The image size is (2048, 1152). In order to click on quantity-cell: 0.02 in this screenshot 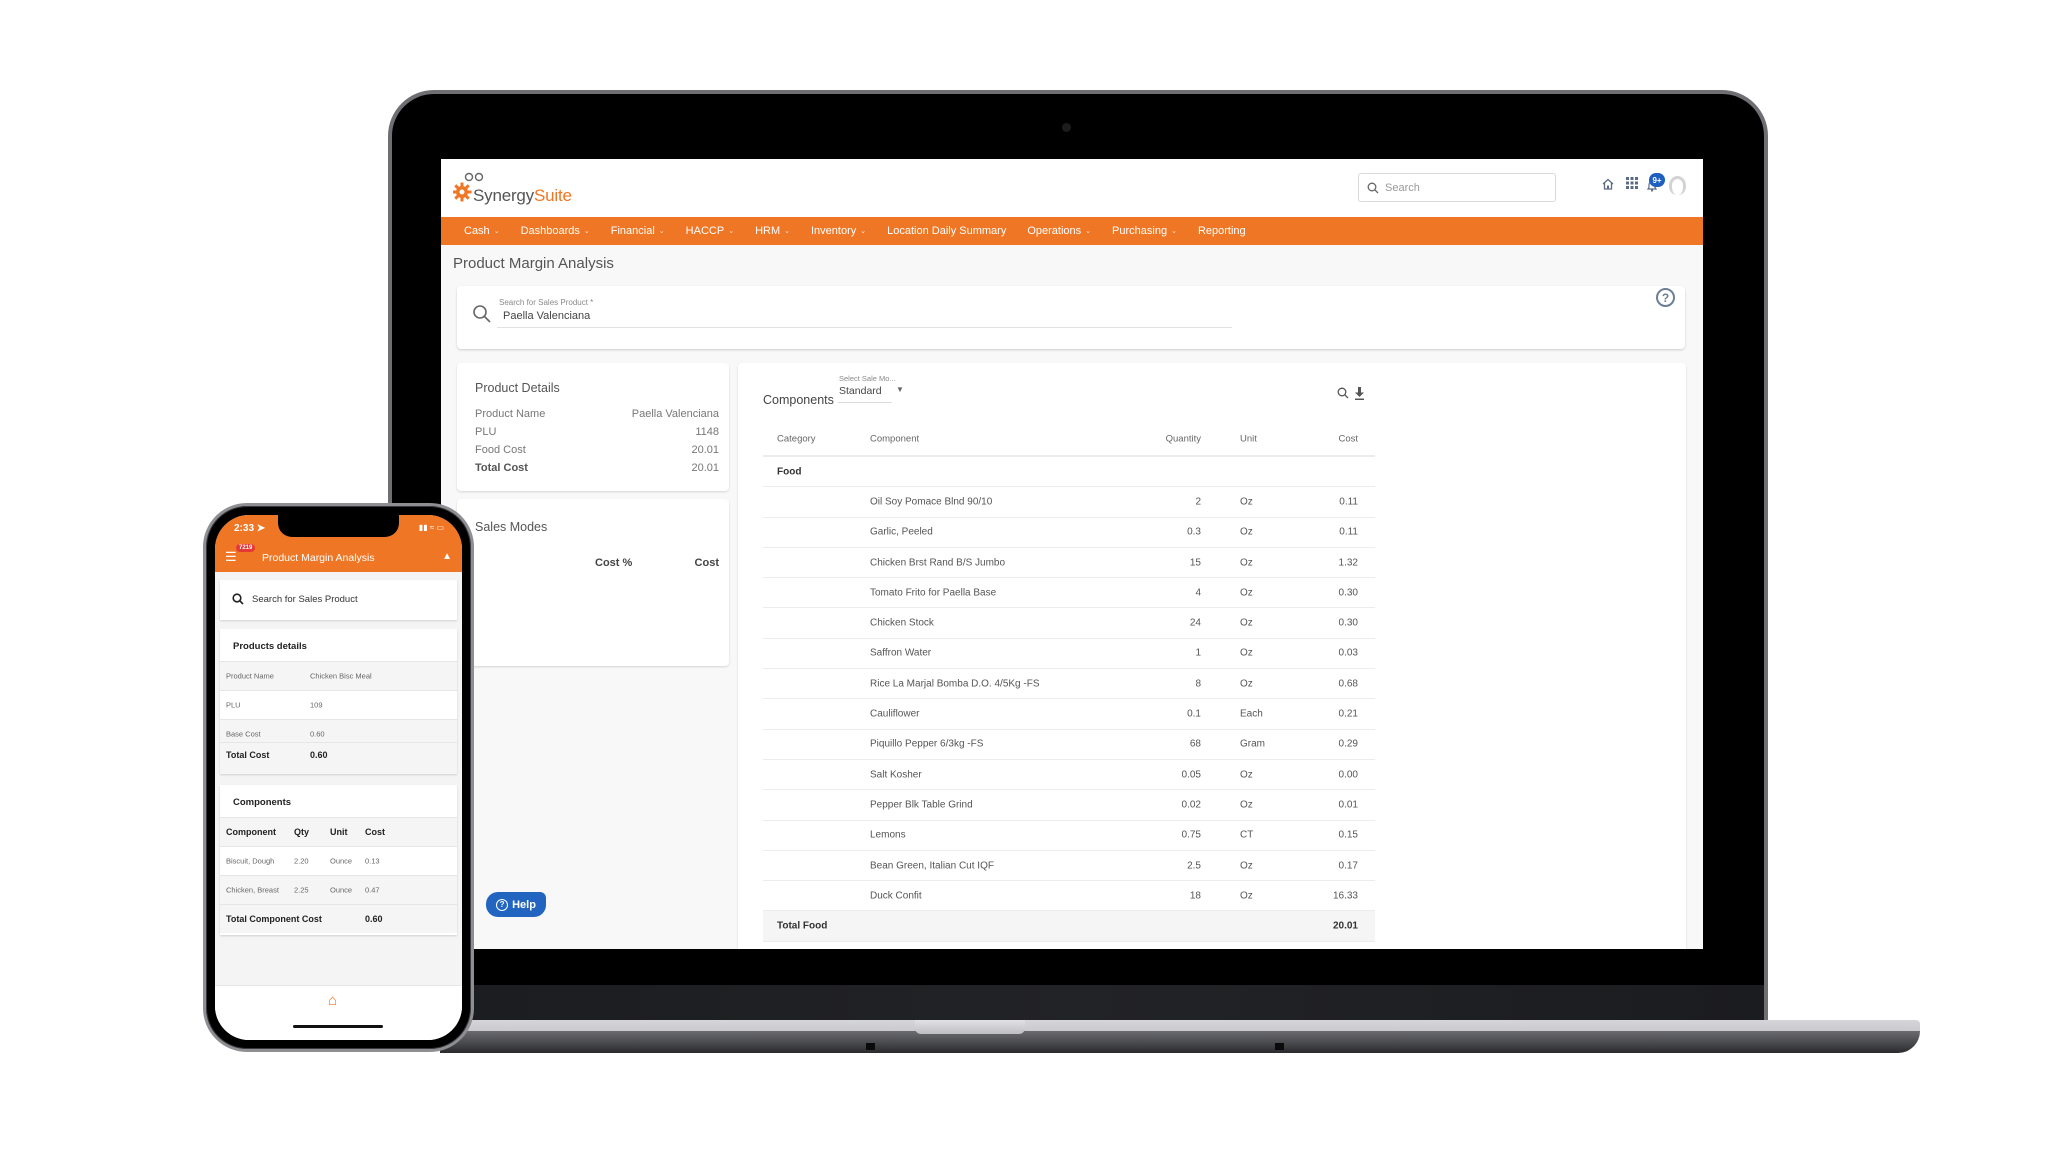, I will do `click(1191, 805)`.